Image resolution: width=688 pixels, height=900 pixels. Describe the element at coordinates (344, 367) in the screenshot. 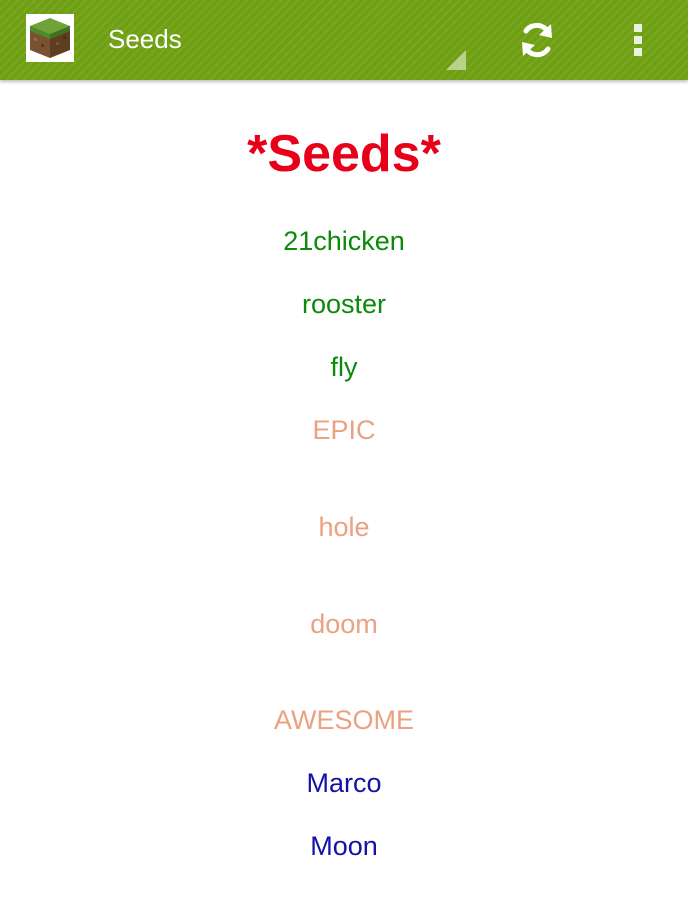

I see `seed-item-fly: fly` at that location.